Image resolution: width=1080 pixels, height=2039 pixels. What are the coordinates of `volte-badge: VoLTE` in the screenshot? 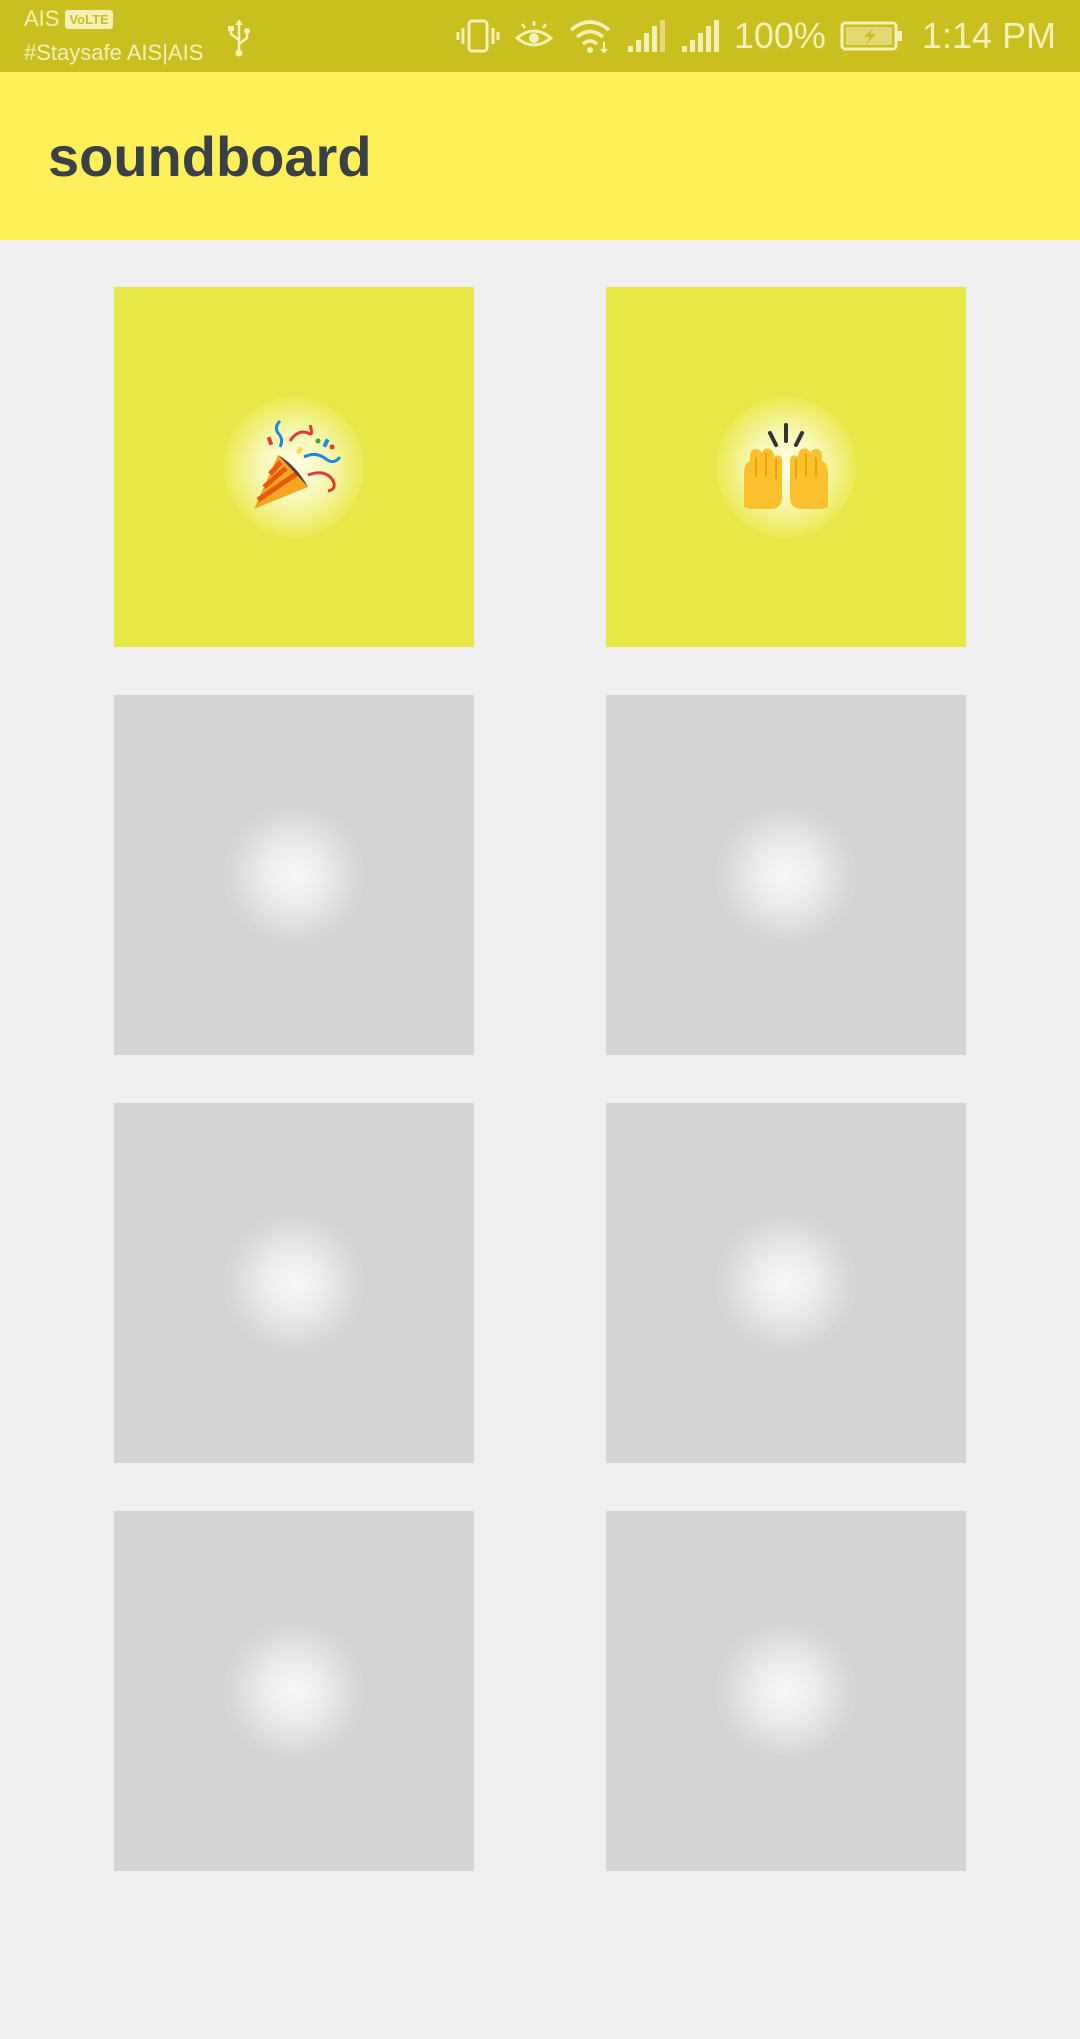 It's located at (89, 19).